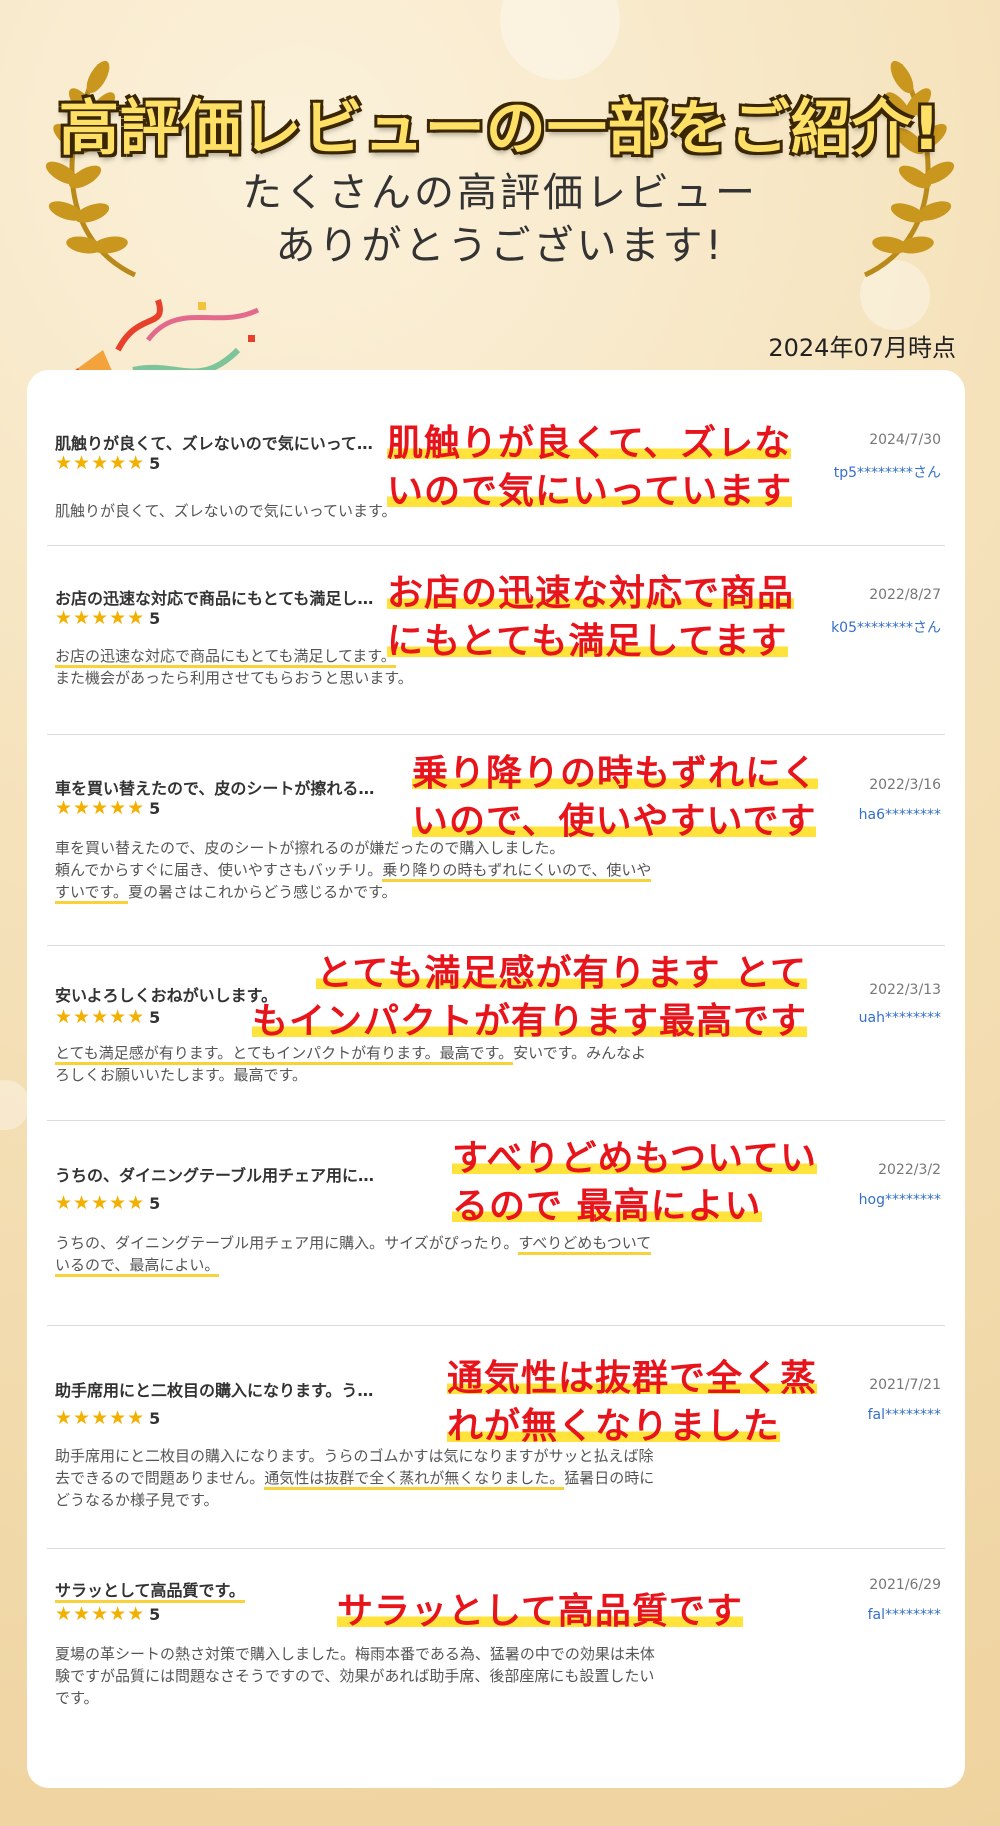  Describe the element at coordinates (540, 1611) in the screenshot. I see `review-callout: サラッとして高品質です` at that location.